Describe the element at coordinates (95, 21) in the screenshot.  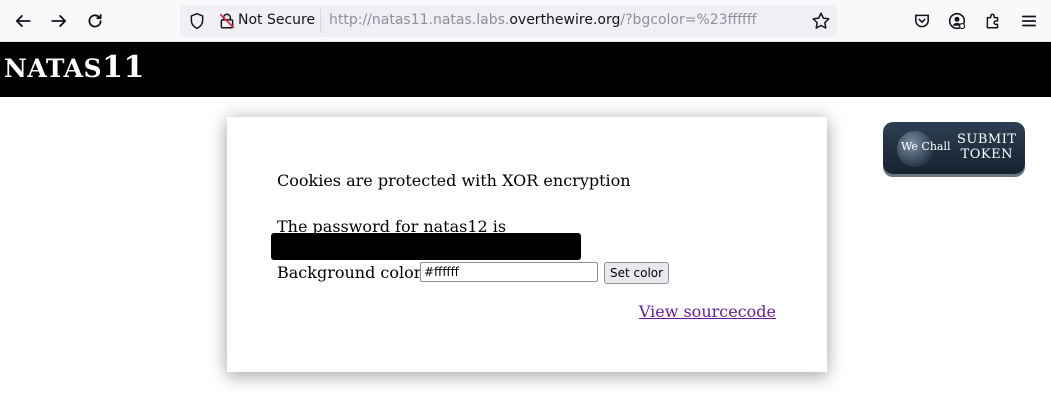
I see `reload-icon` at that location.